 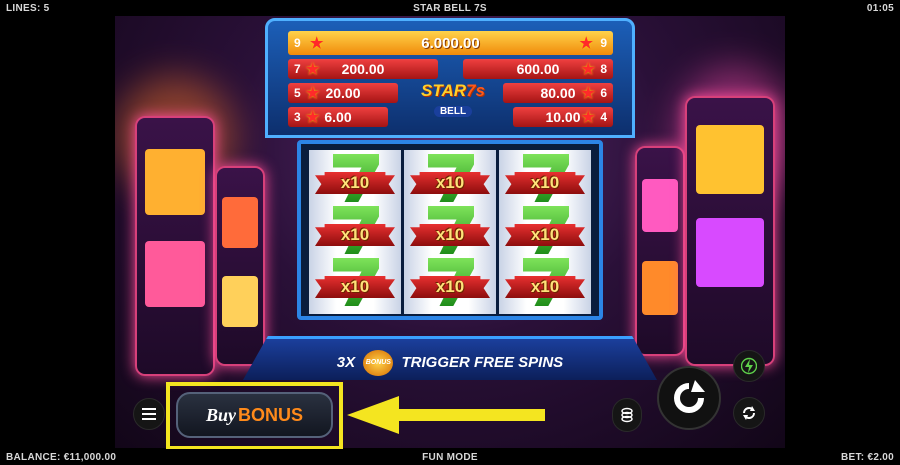 I want to click on logo-word-bell: BELL, so click(x=453, y=111).